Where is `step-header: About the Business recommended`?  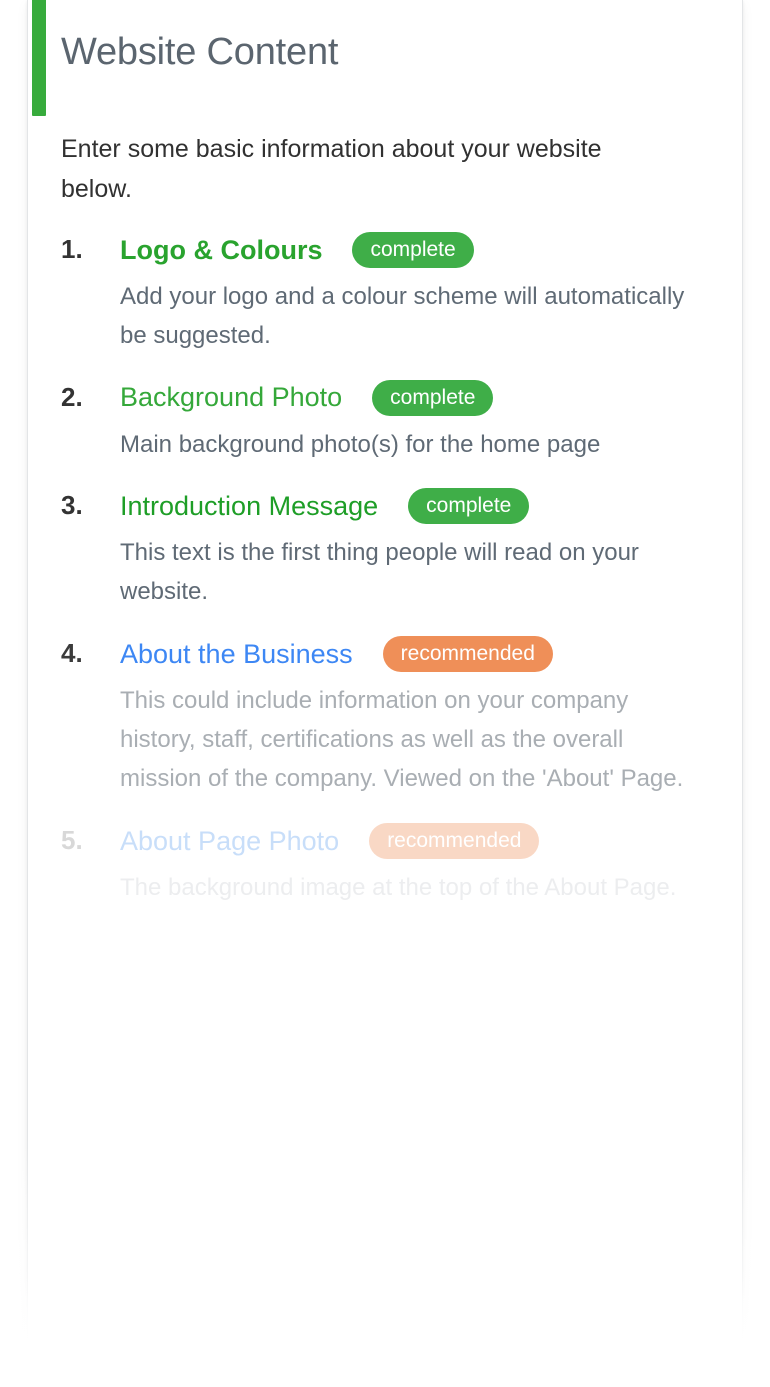 step-header: About the Business recommended is located at coordinates (419, 654).